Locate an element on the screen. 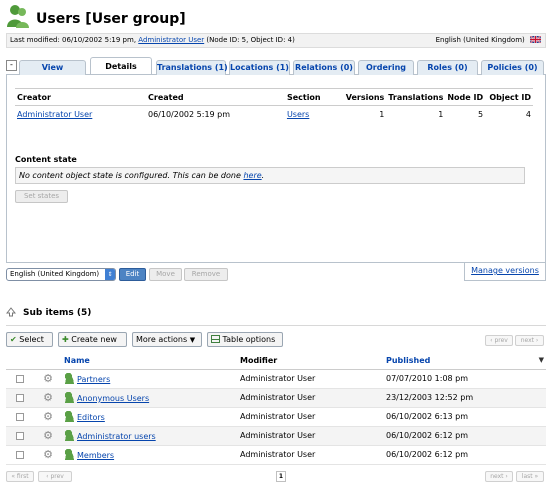 This screenshot has height=494, width=550. remove-button: Remove is located at coordinates (206, 274).